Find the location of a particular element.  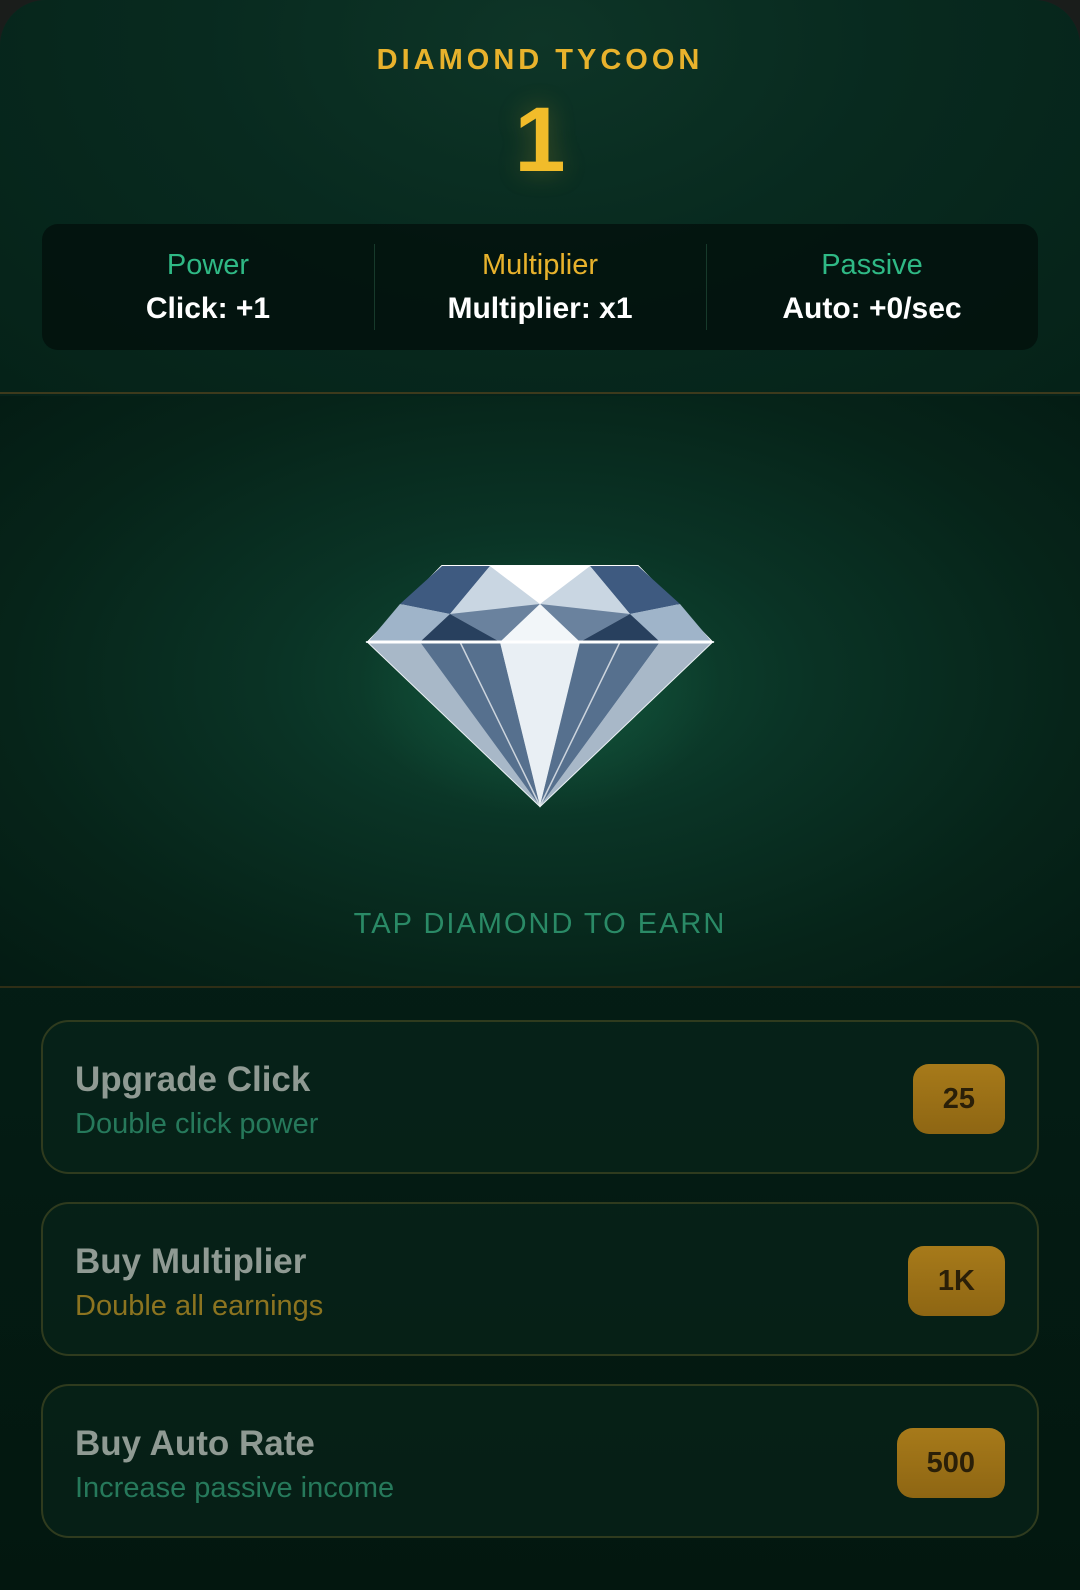

stat-passive: Passive Auto: +0/sec is located at coordinates (872, 287).